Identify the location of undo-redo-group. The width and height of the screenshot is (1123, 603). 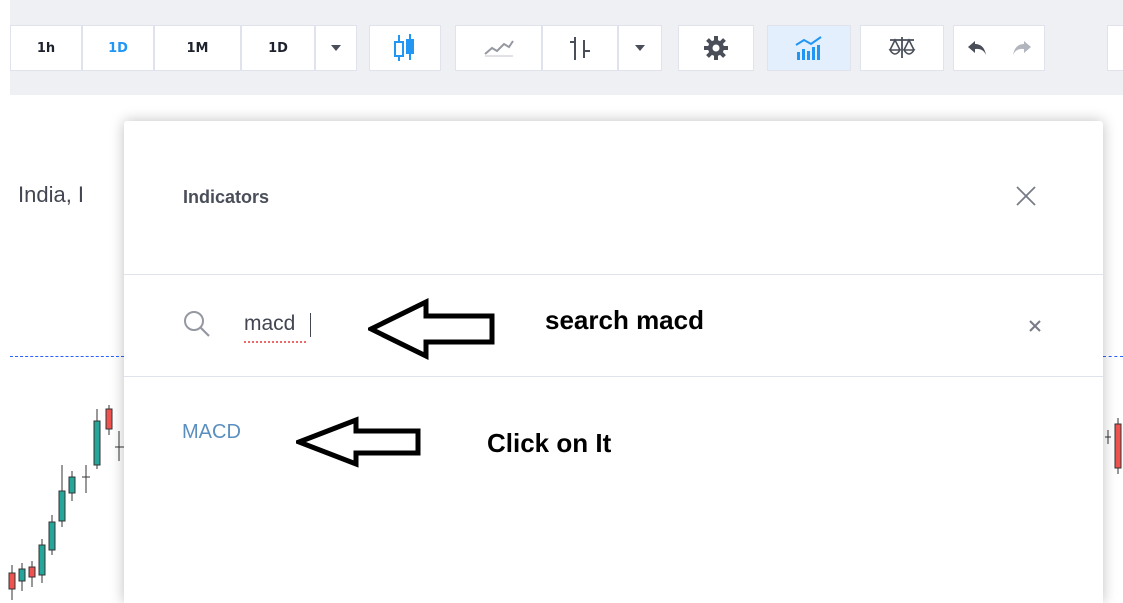
(999, 48).